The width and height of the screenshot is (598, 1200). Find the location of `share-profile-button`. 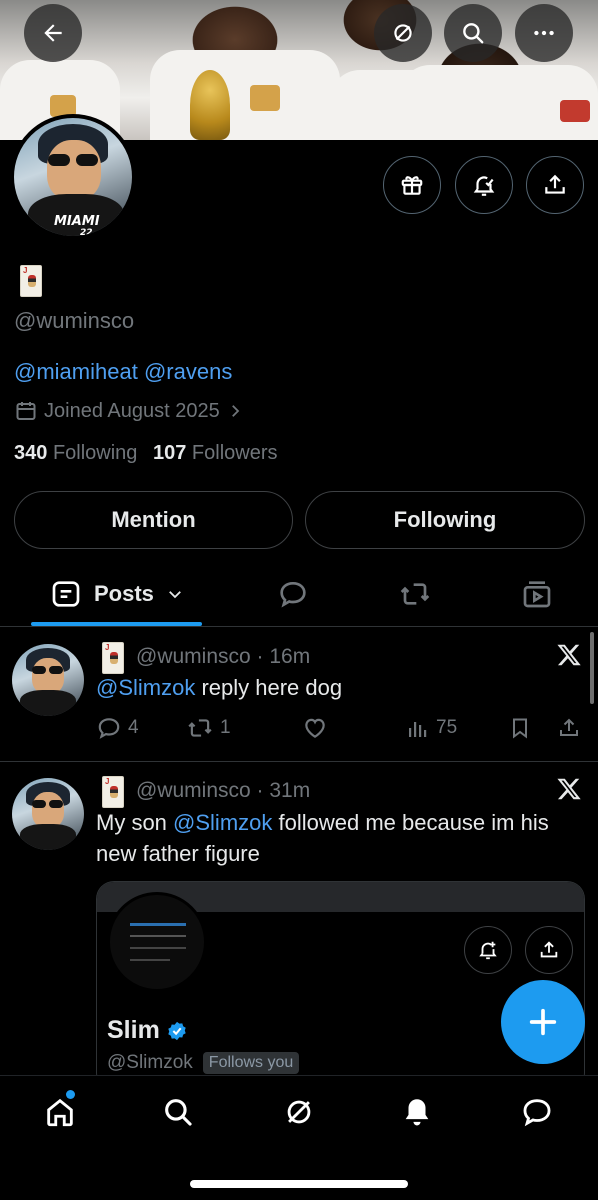

share-profile-button is located at coordinates (555, 185).